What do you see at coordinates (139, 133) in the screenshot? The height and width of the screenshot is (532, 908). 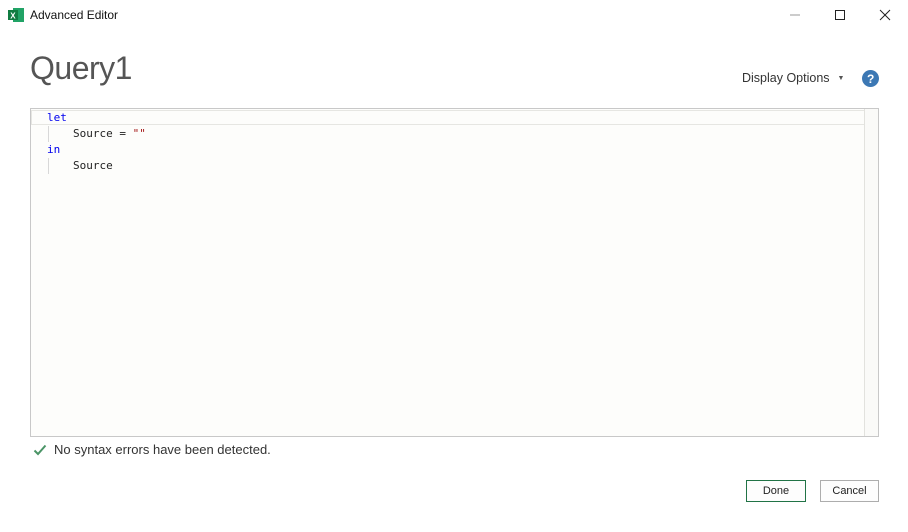 I see `string-literal: ""` at bounding box center [139, 133].